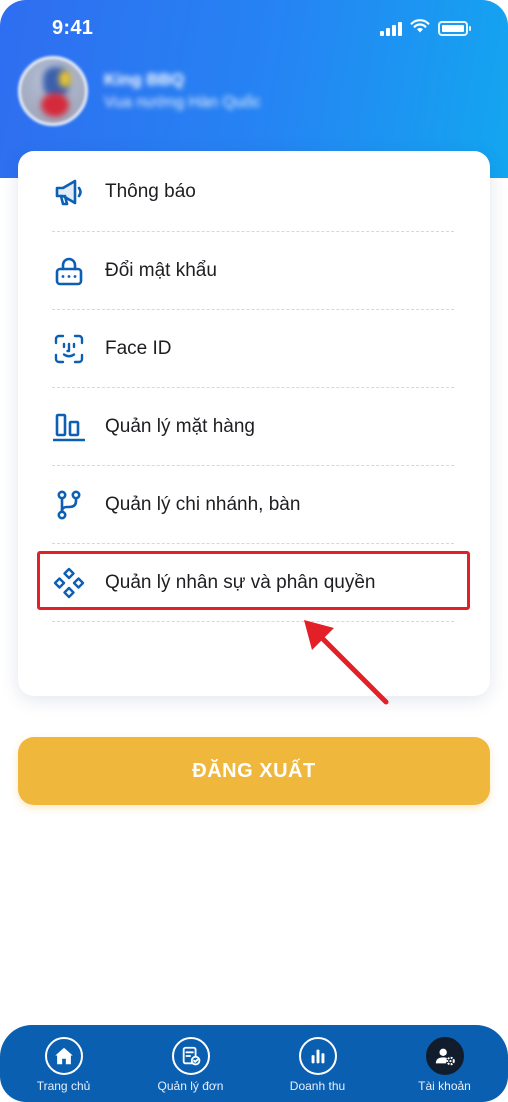 Image resolution: width=508 pixels, height=1102 pixels. I want to click on chart-icon, so click(317, 1056).